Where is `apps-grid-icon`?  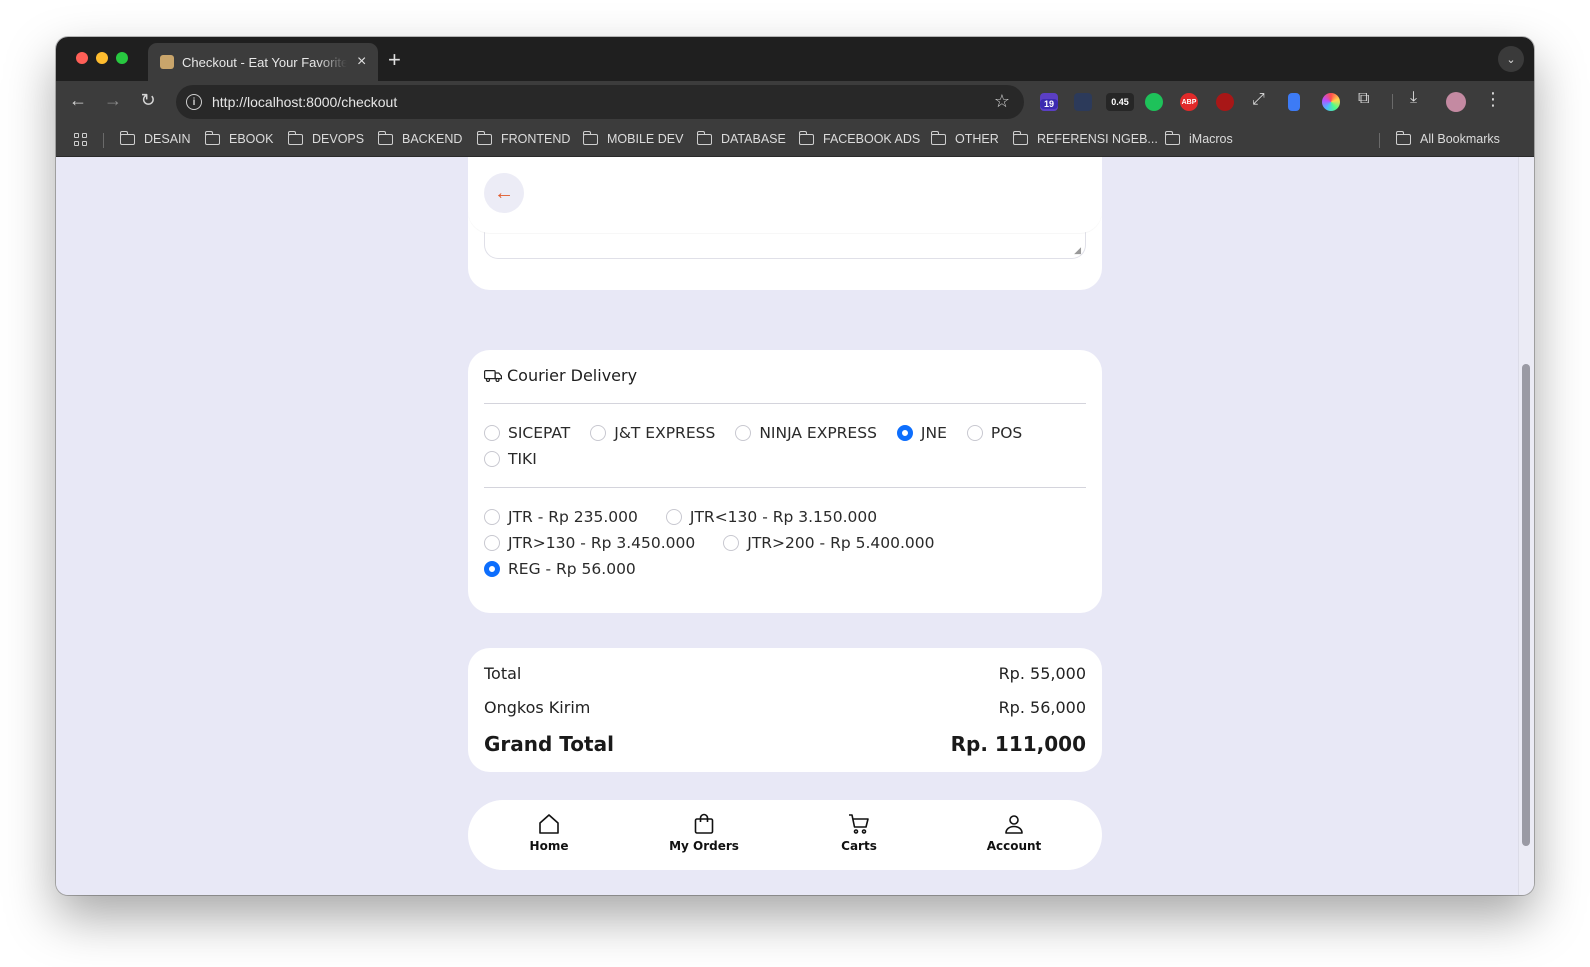
apps-grid-icon is located at coordinates (81, 140).